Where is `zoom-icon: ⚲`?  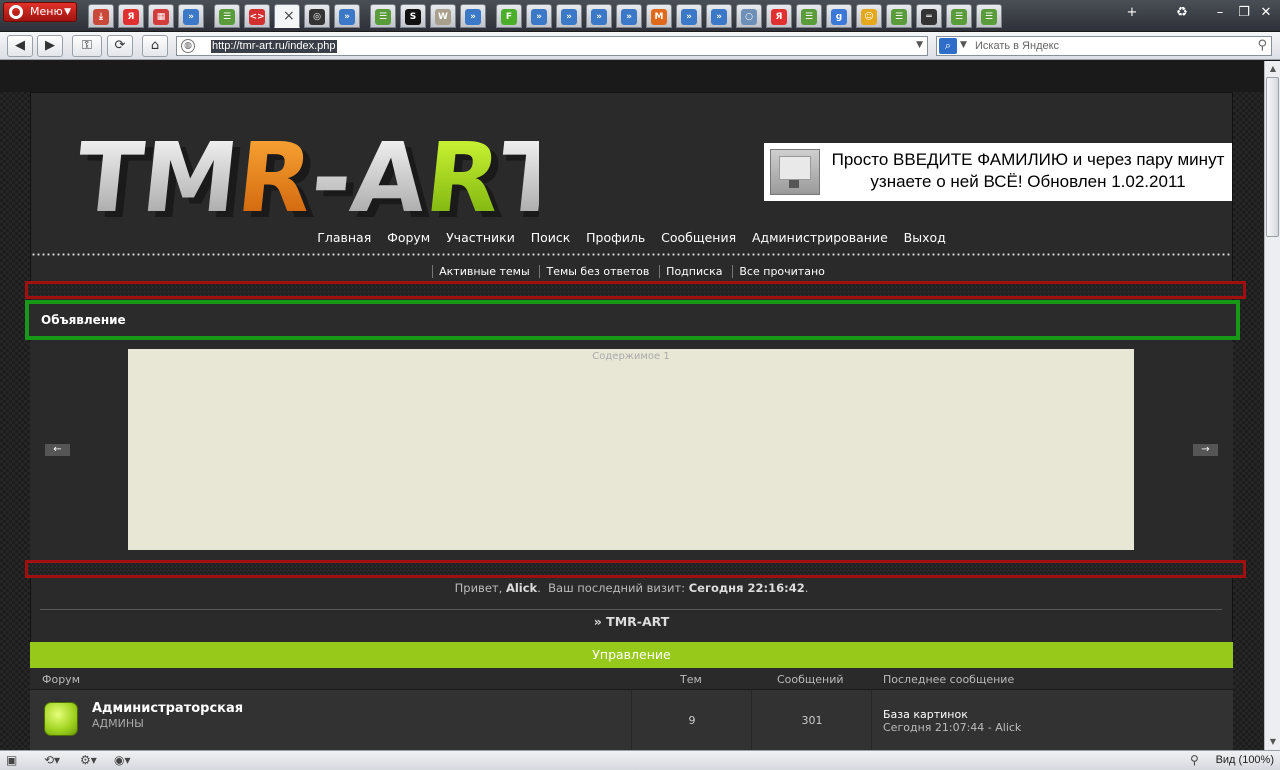 zoom-icon: ⚲ is located at coordinates (1194, 760).